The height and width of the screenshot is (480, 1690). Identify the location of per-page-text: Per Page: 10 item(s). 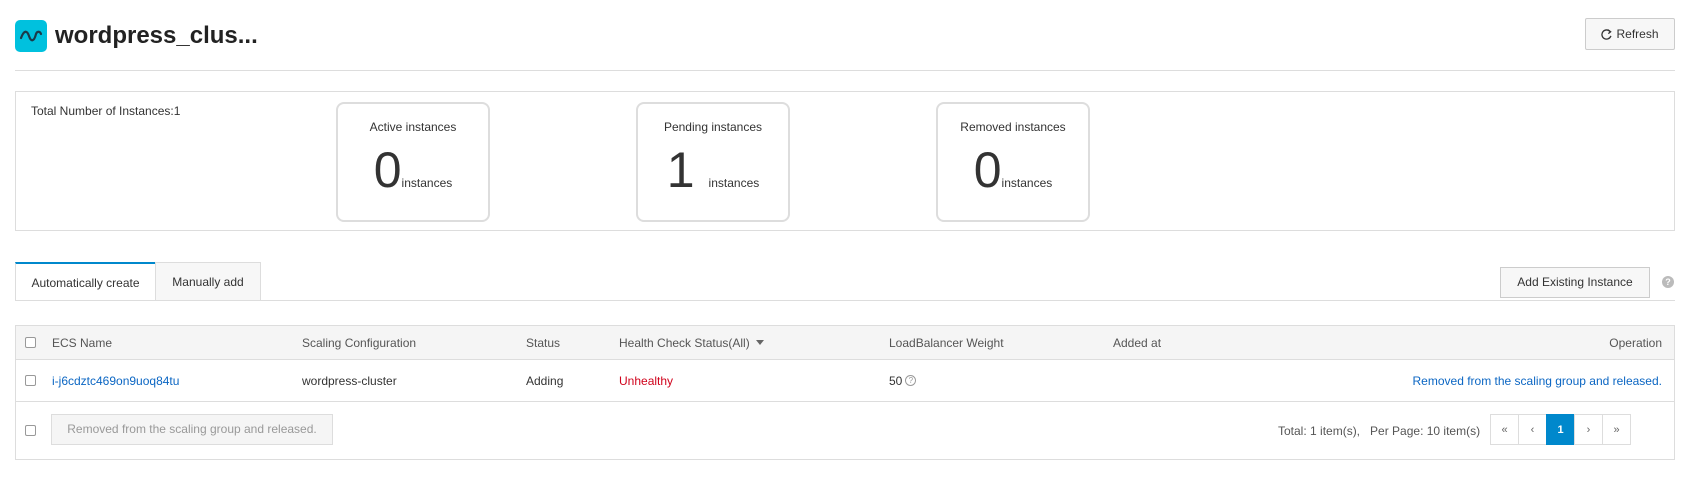
(1425, 430).